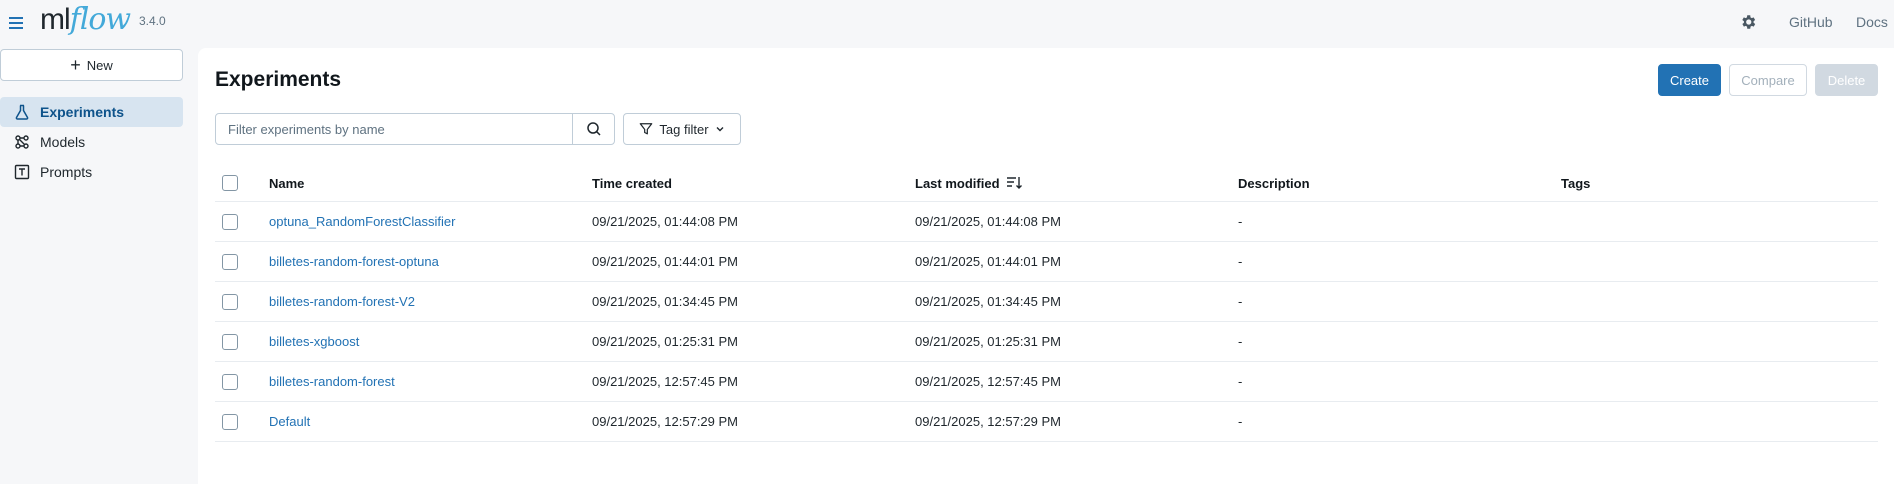 The width and height of the screenshot is (1894, 484). I want to click on sidebar-item-models: Models, so click(91, 142).